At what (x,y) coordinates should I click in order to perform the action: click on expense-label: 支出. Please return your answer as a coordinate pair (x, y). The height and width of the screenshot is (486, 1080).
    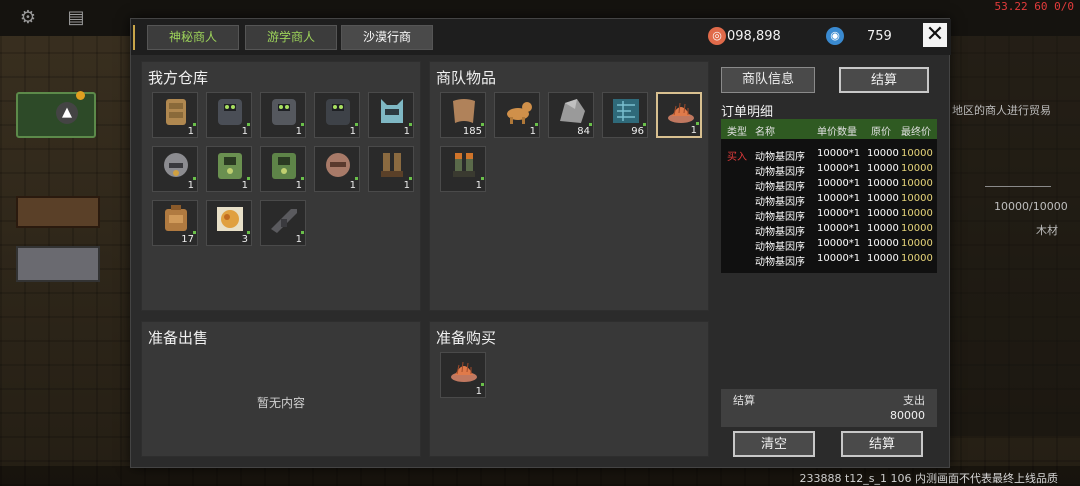
    Looking at the image, I should click on (914, 400).